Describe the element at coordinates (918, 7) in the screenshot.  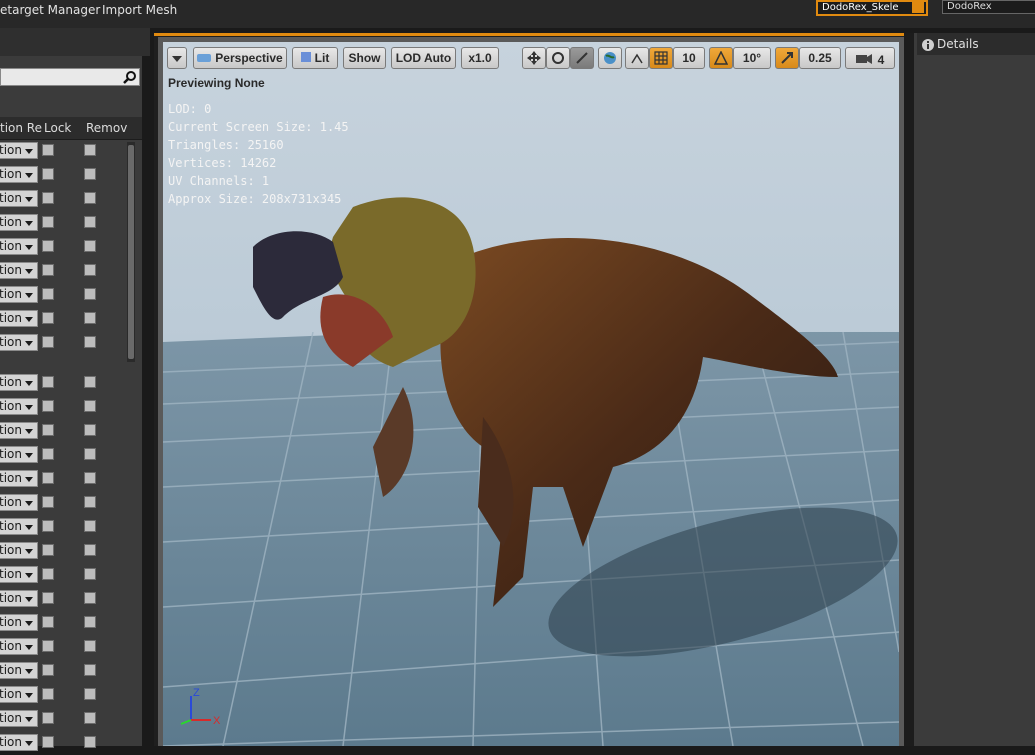
I see `search-icon` at that location.